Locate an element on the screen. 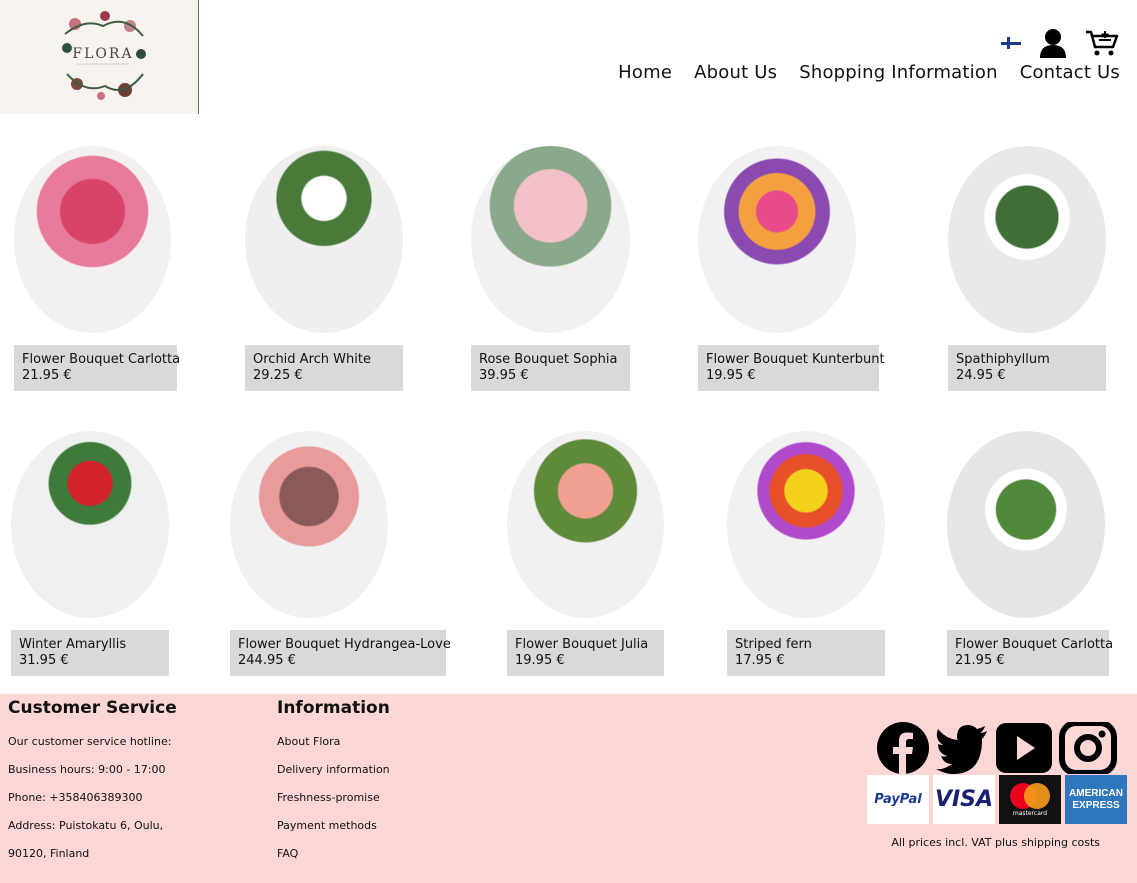 This screenshot has width=1137, height=883. vat-note: All prices incl. VAT plus shipping costs is located at coordinates (995, 842).